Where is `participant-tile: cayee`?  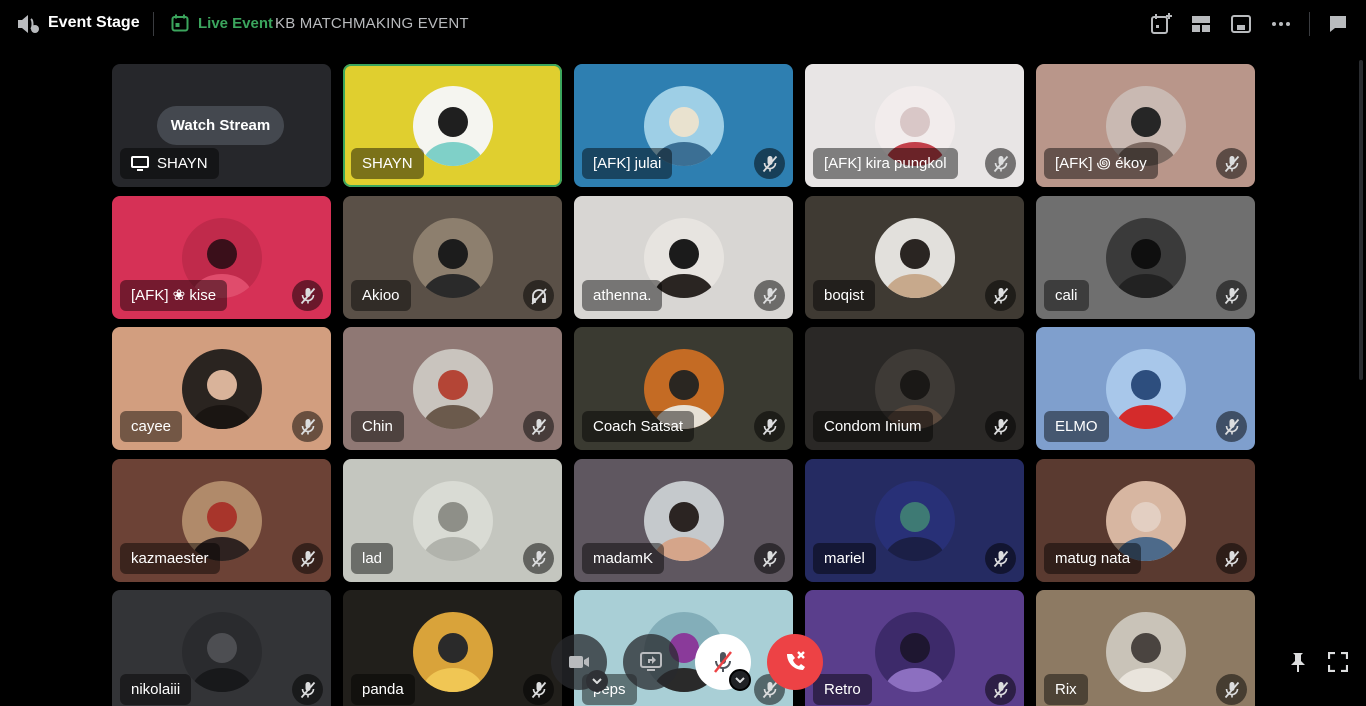 participant-tile: cayee is located at coordinates (221, 388).